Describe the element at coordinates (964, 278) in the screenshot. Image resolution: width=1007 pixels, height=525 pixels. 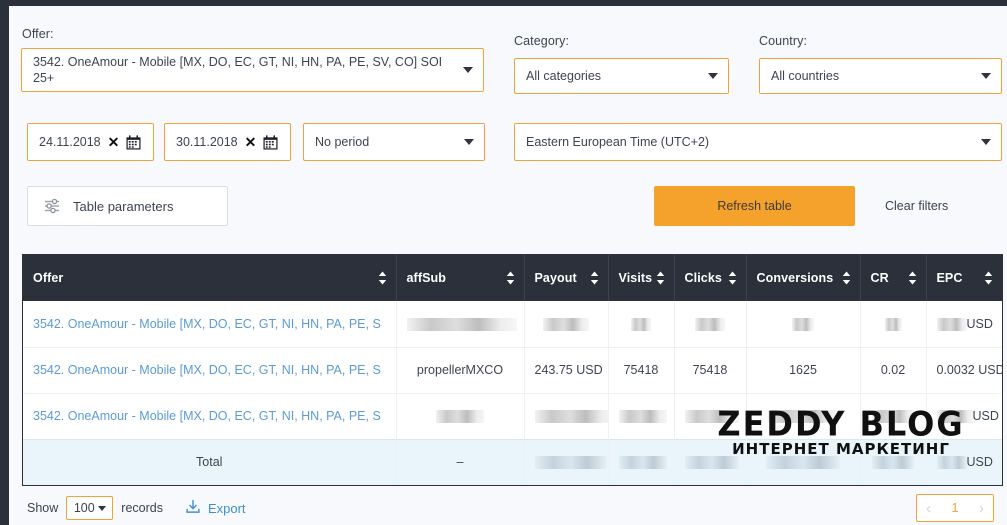
I see `col-header-epc: EPC` at that location.